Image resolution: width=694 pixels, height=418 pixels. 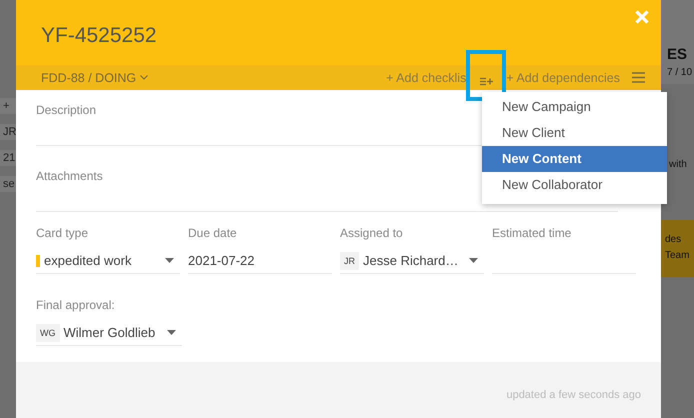 I want to click on field-label: Due date, so click(x=213, y=233).